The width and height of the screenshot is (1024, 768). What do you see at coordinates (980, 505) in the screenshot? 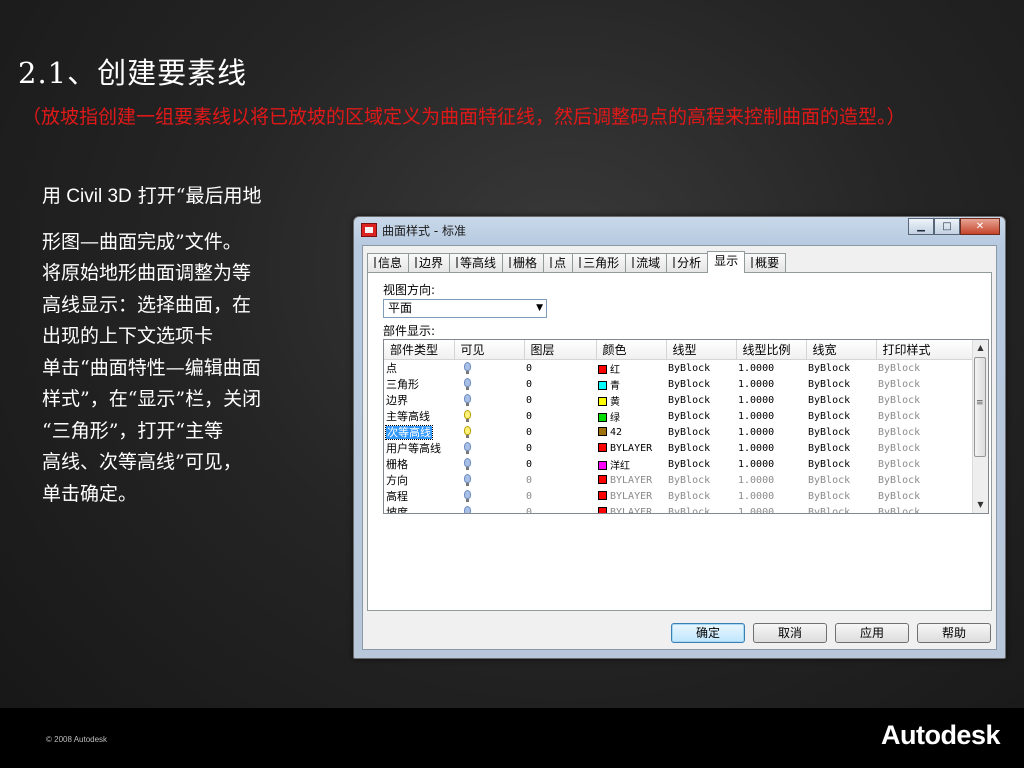
I see `scroll-down-icon: ▼` at bounding box center [980, 505].